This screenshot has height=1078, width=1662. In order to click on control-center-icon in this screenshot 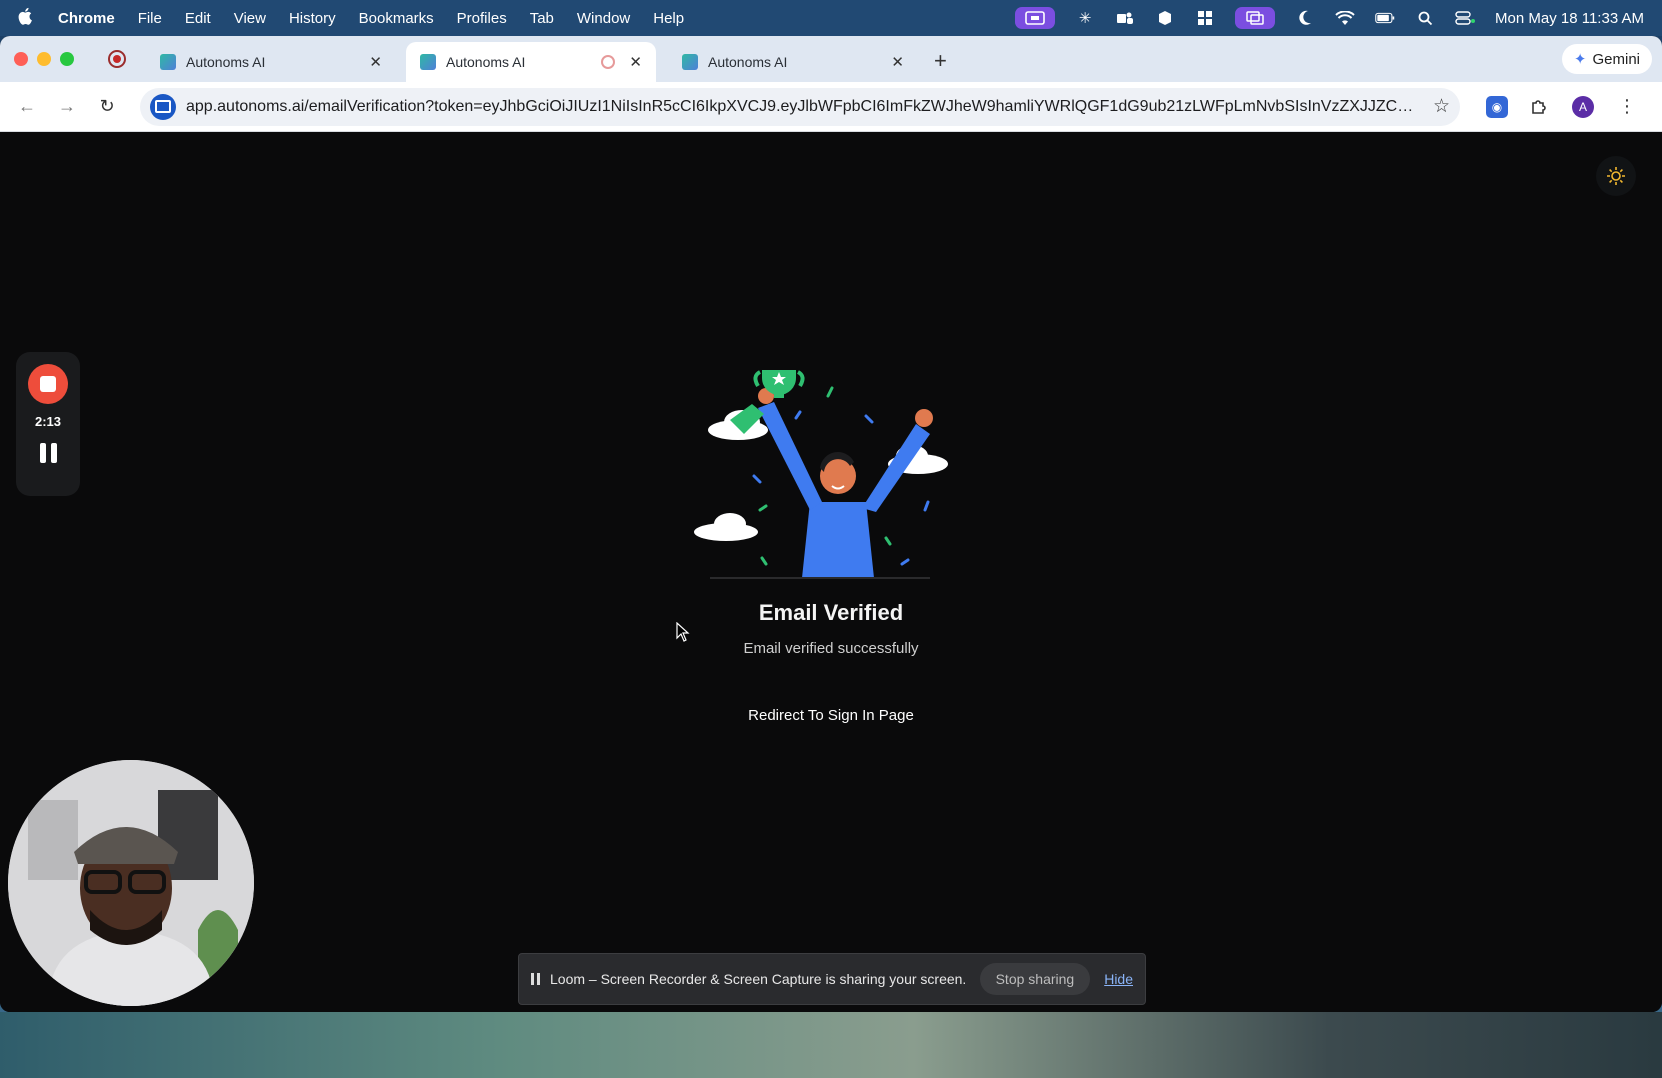, I will do `click(1465, 18)`.